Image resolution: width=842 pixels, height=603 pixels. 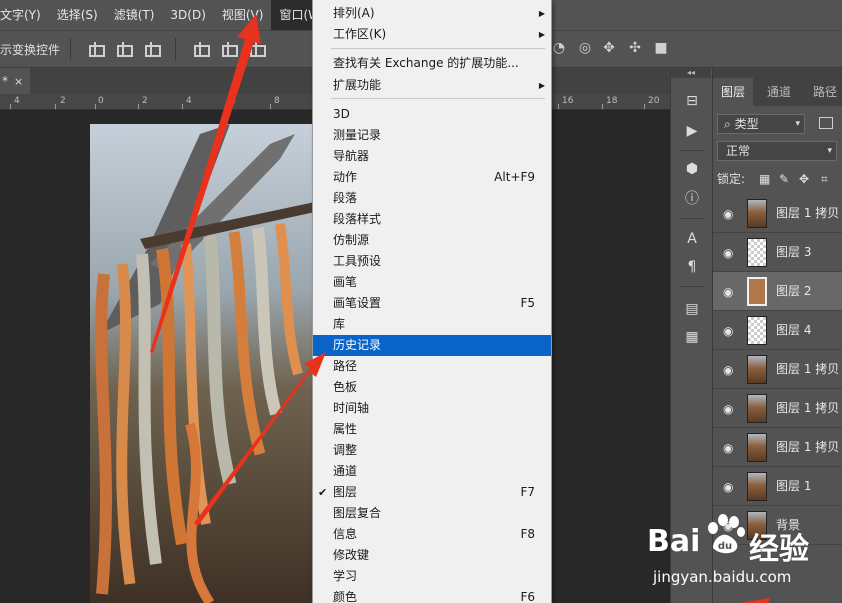 What do you see at coordinates (432, 513) in the screenshot?
I see `menu-item-layer-comps: 图层复合` at bounding box center [432, 513].